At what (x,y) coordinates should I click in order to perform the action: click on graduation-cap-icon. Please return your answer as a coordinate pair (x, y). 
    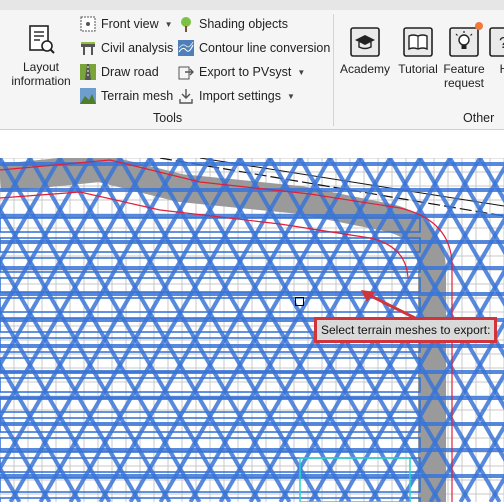
    Looking at the image, I should click on (365, 42).